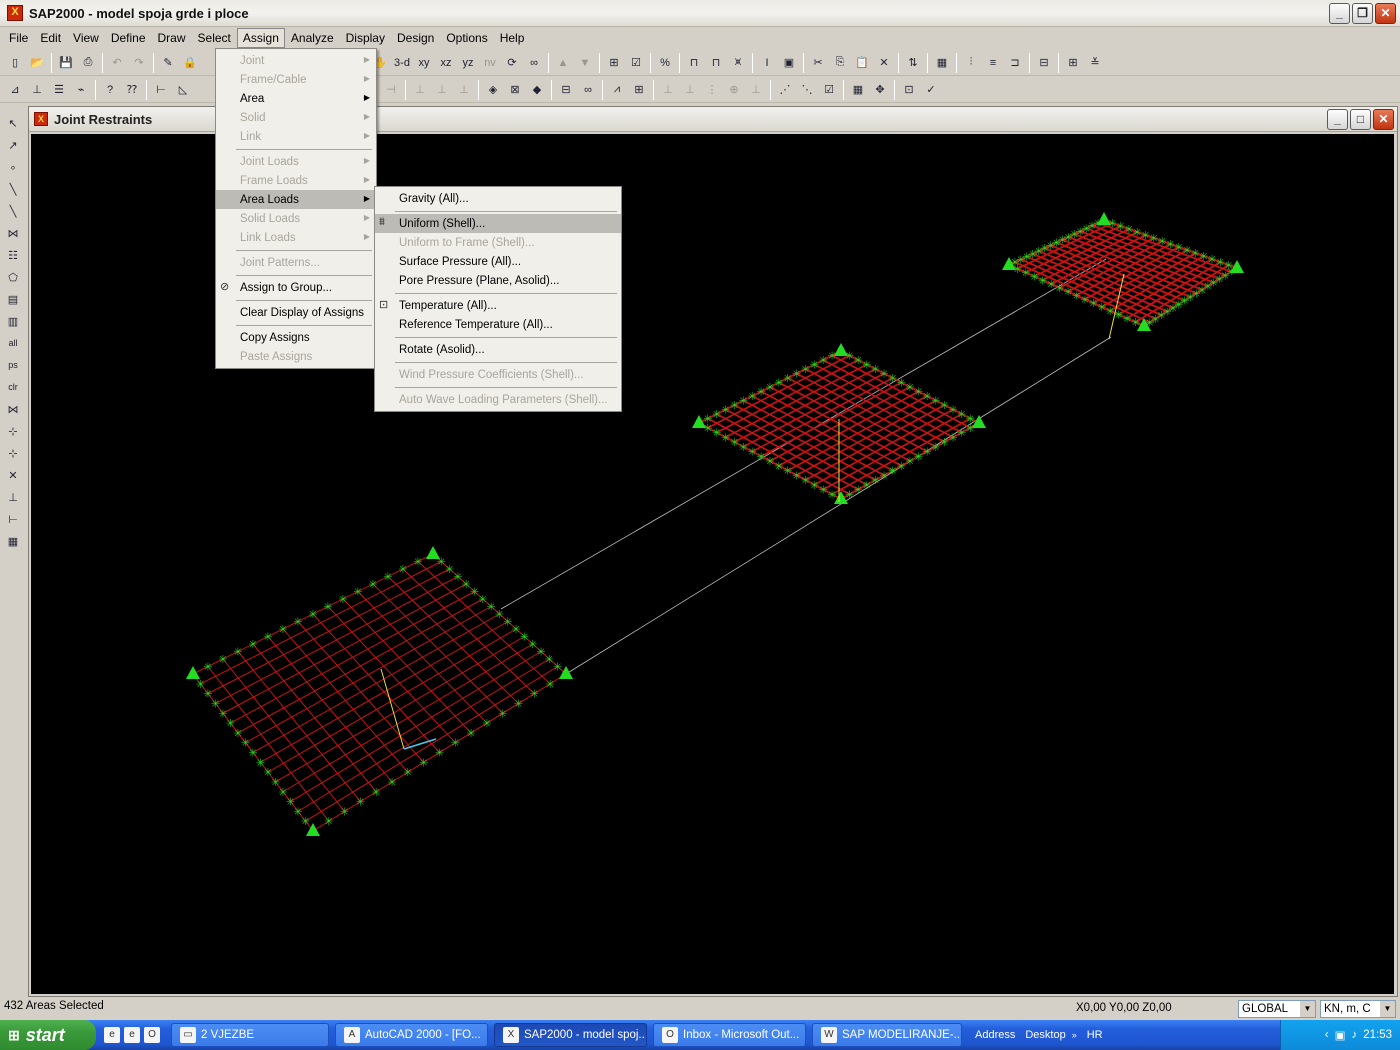 The image size is (1400, 1050). What do you see at coordinates (13, 255) in the screenshot?
I see `draw-section-cut-icon: ☷` at bounding box center [13, 255].